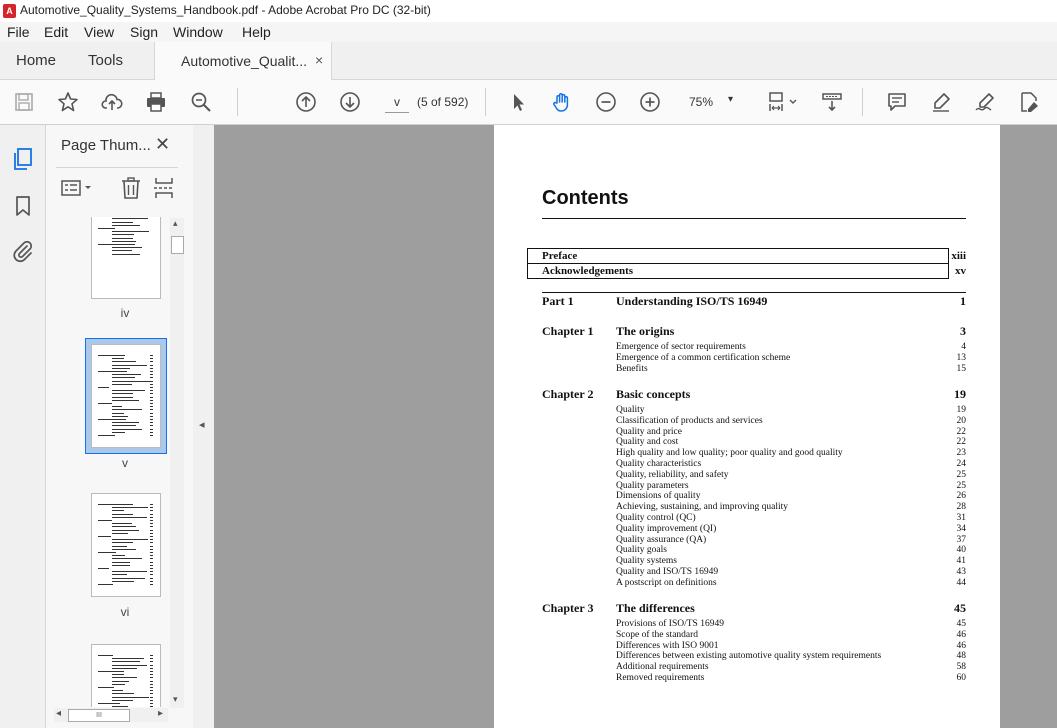  What do you see at coordinates (754, 257) in the screenshot?
I see `toc-preface: Preface xiii` at bounding box center [754, 257].